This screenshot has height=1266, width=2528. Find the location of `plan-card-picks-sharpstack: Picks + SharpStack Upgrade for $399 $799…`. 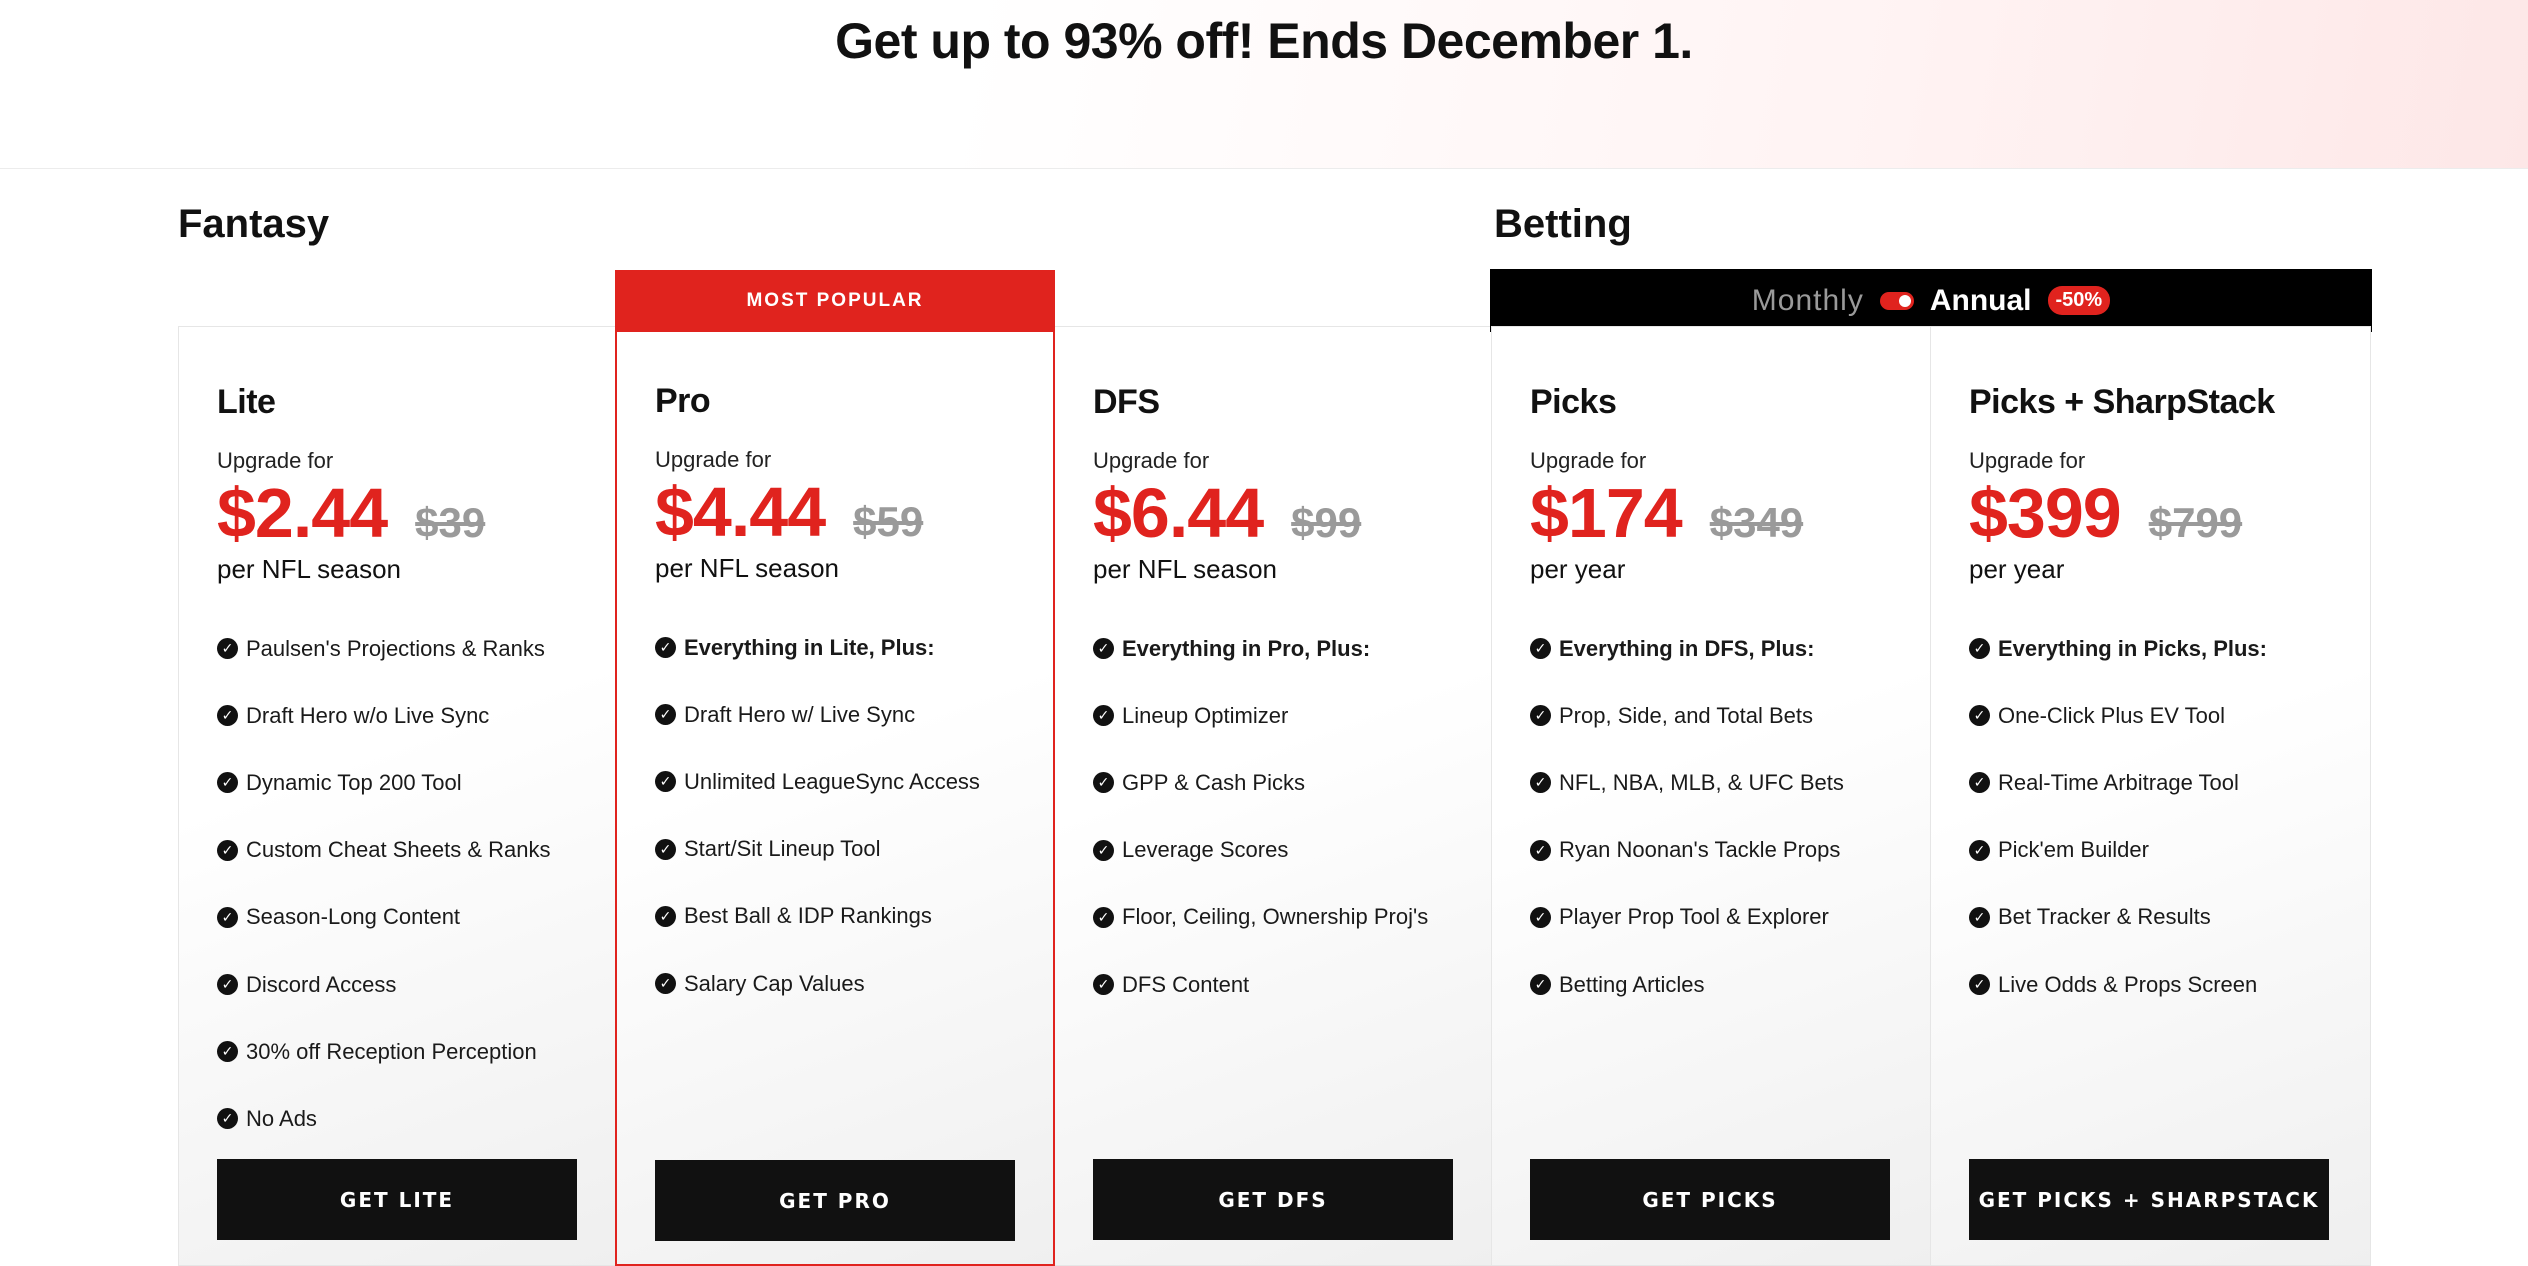

plan-card-picks-sharpstack: Picks + SharpStack Upgrade for $399 $799… is located at coordinates (2151, 796).